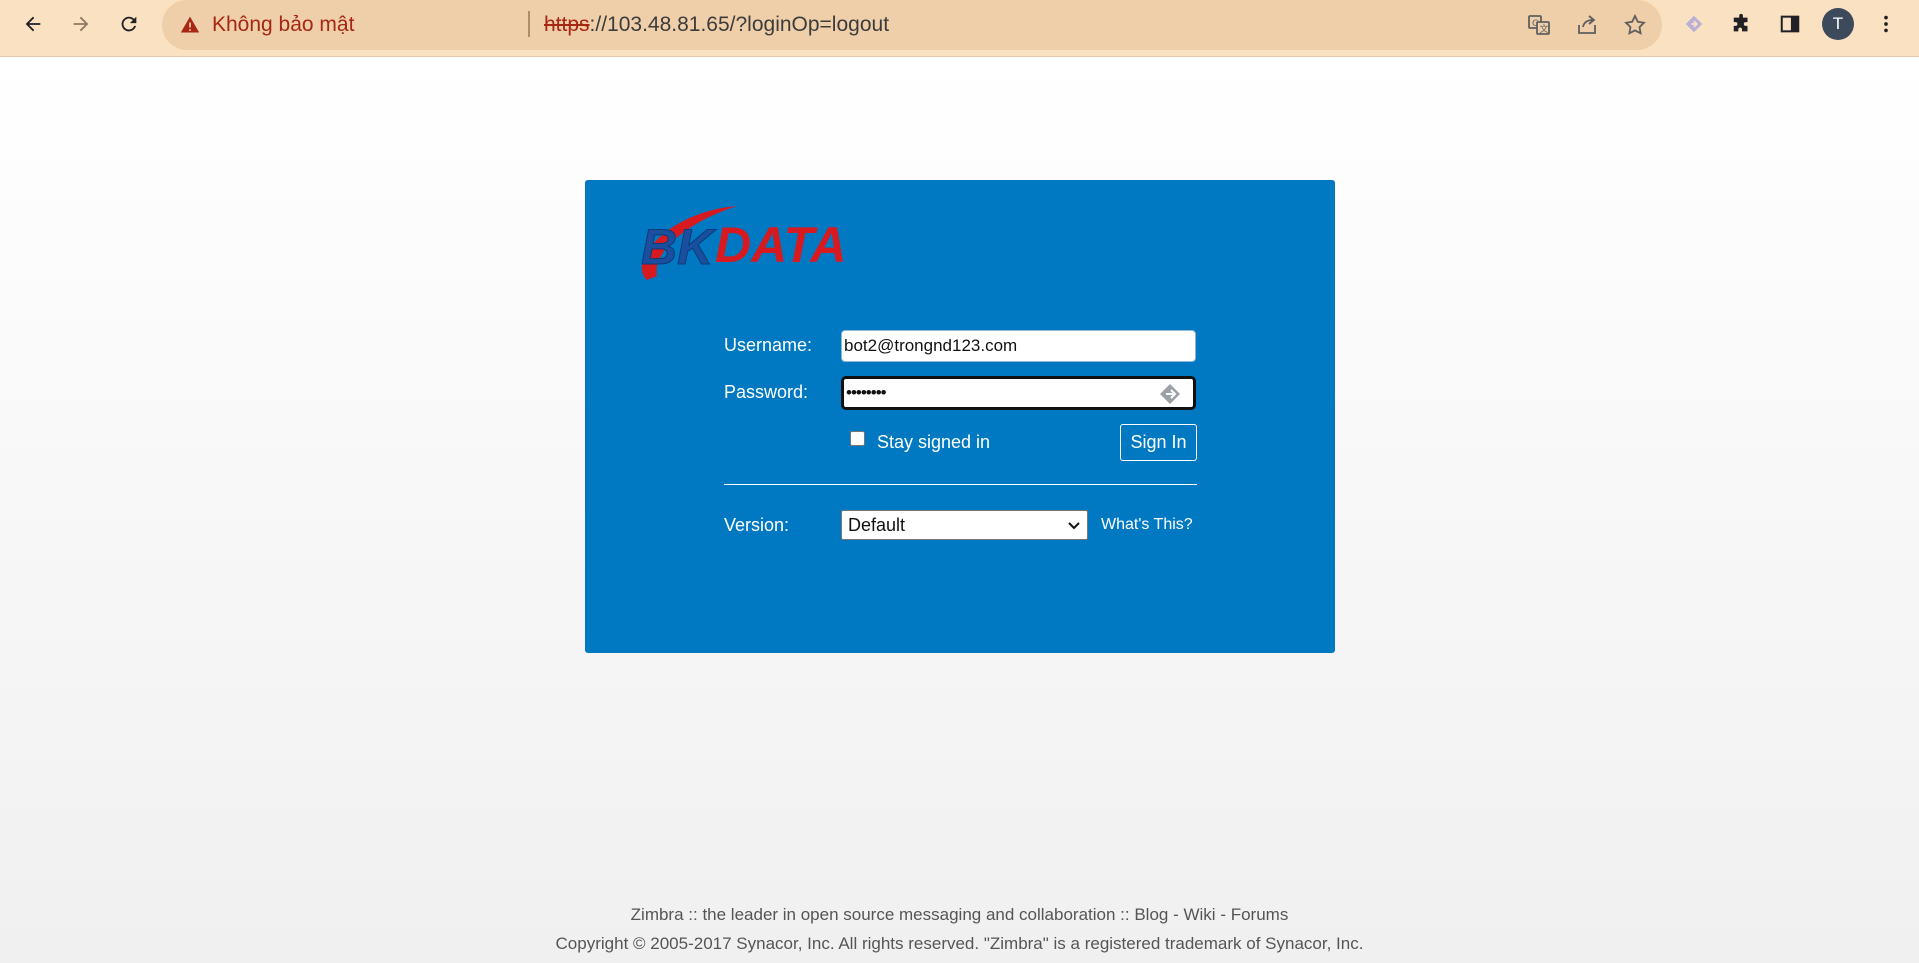 The width and height of the screenshot is (1919, 963). I want to click on side-panel-icon, so click(1790, 24).